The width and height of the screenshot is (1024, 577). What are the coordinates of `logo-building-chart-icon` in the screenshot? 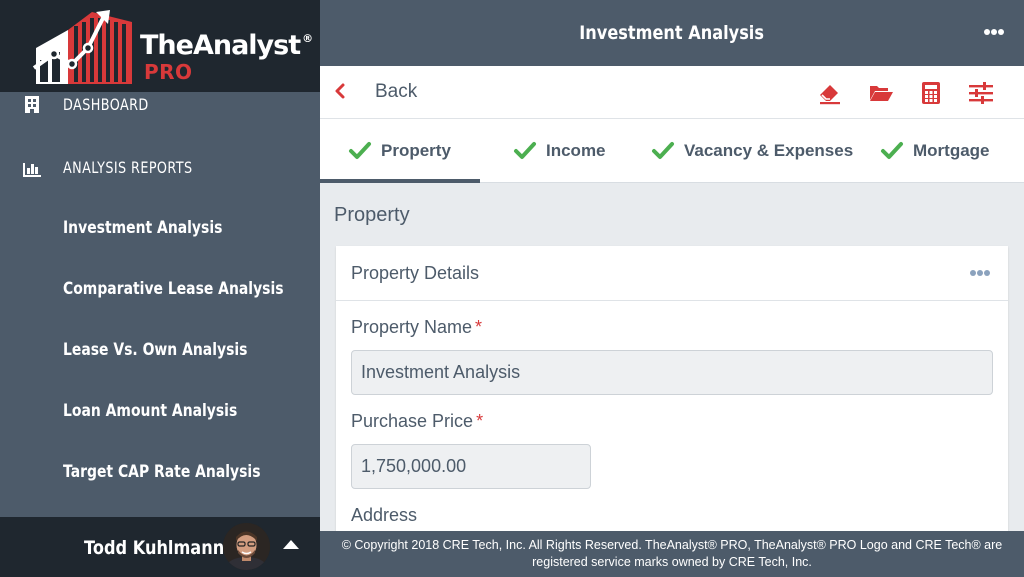 It's located at (82, 47).